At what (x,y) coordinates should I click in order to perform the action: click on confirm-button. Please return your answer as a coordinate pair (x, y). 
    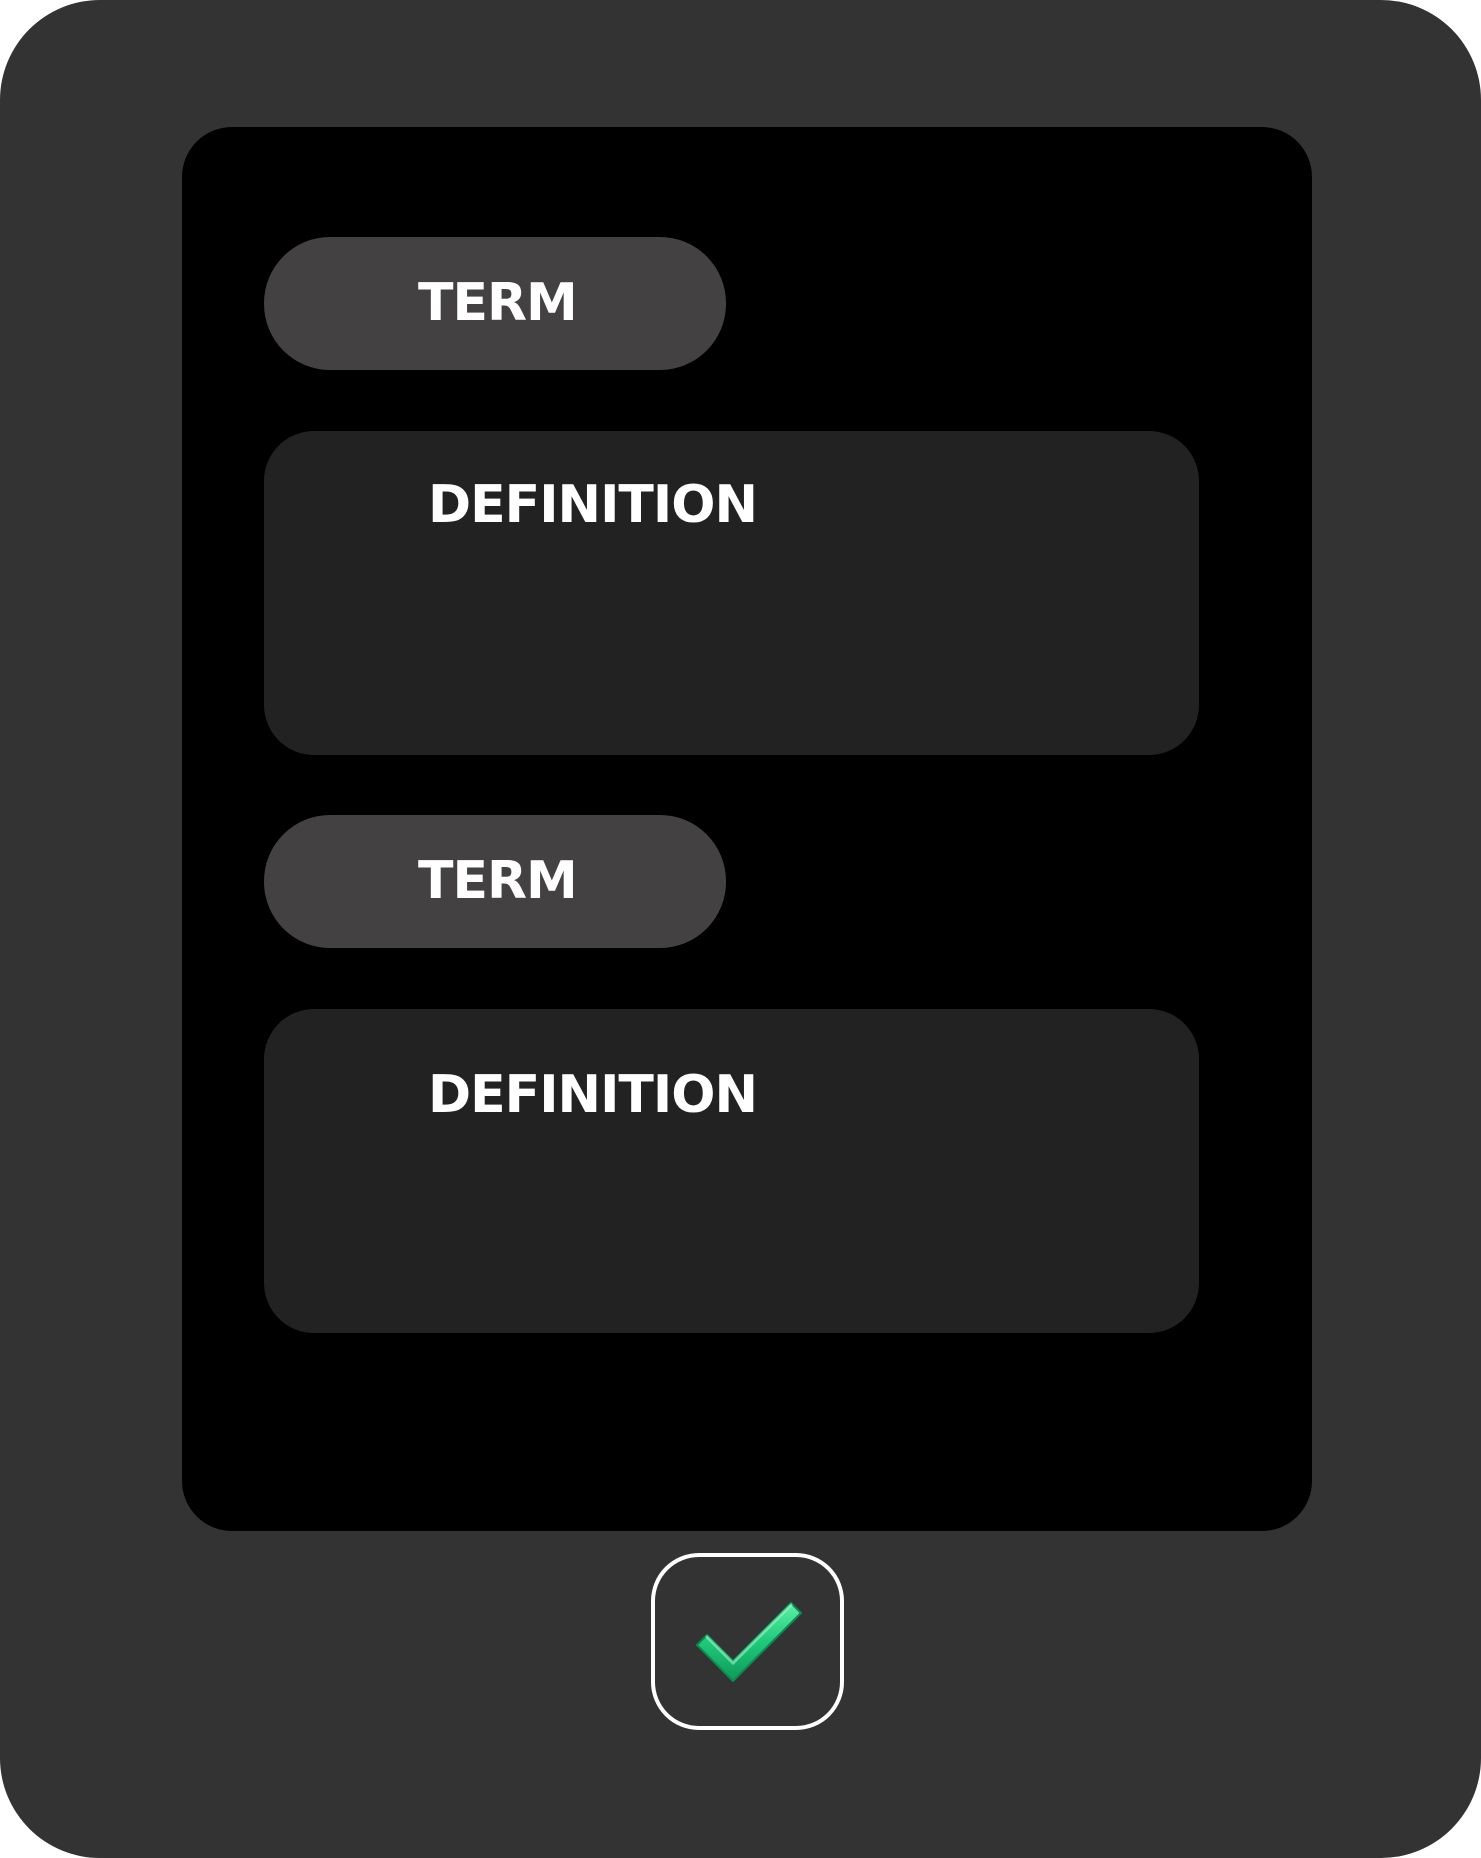
    Looking at the image, I should click on (747, 1641).